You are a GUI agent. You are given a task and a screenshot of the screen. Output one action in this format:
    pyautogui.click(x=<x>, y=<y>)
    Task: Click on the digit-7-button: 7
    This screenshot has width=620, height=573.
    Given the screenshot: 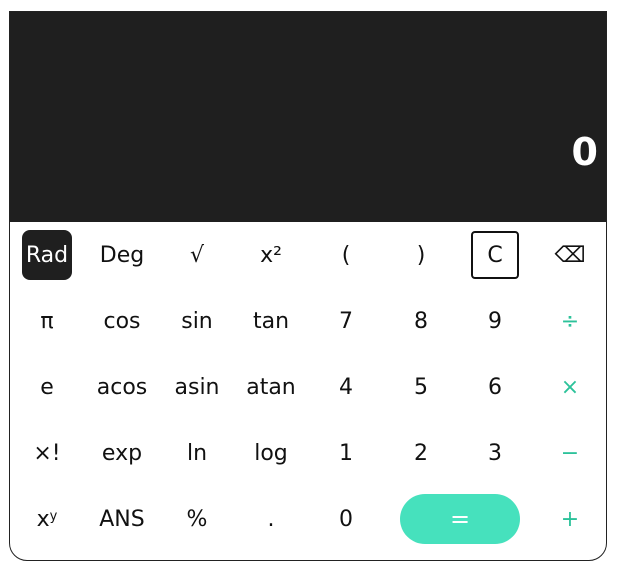 What is the action you would take?
    pyautogui.click(x=346, y=321)
    